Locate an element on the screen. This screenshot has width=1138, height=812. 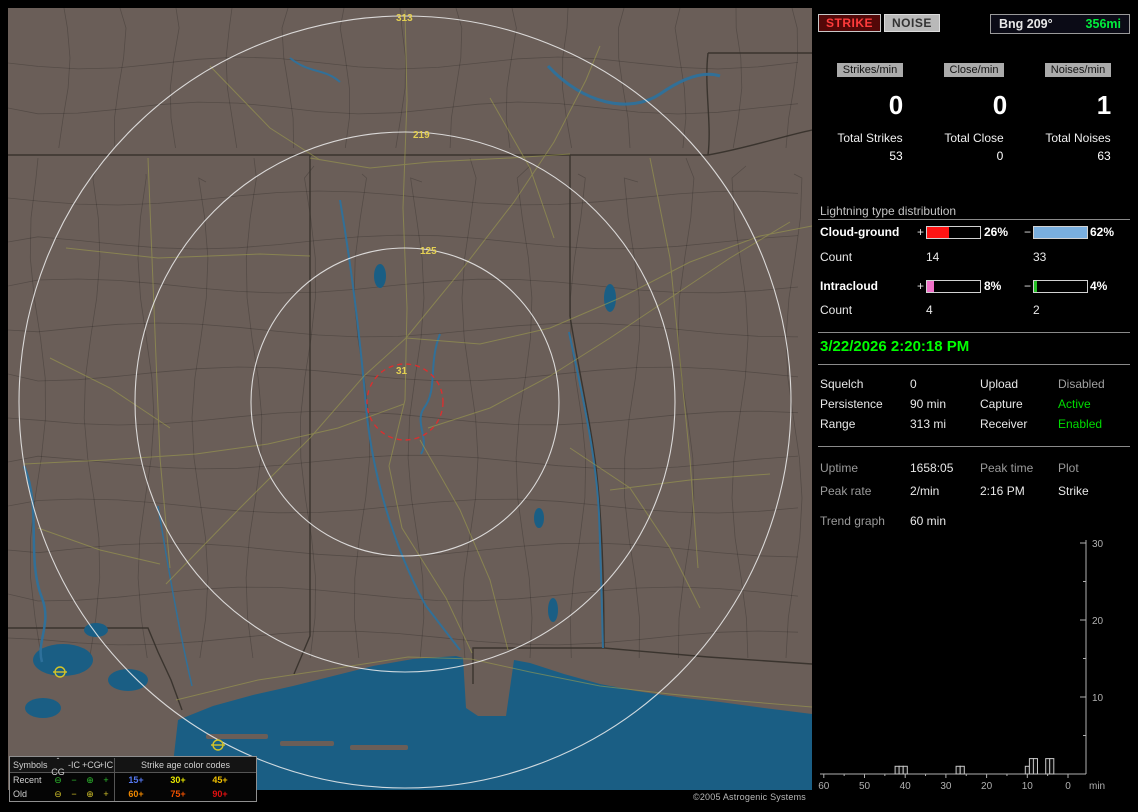
strike-indicator: STRIKE is located at coordinates (850, 23).